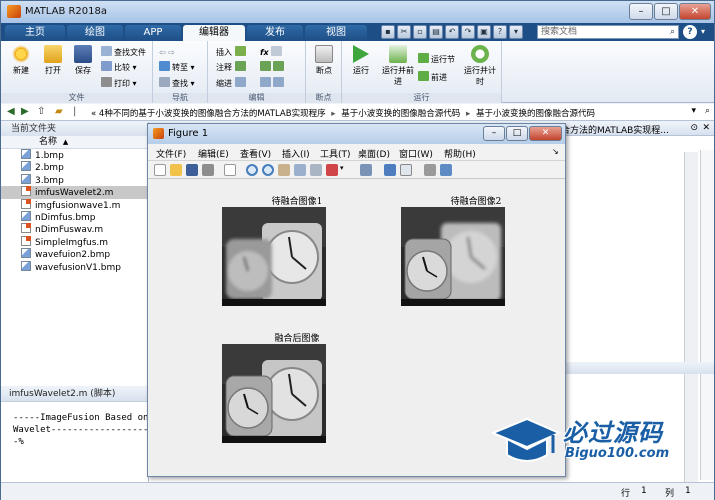  What do you see at coordinates (480, 66) in the screenshot?
I see `run-and-time-button: 运行并计时` at bounding box center [480, 66].